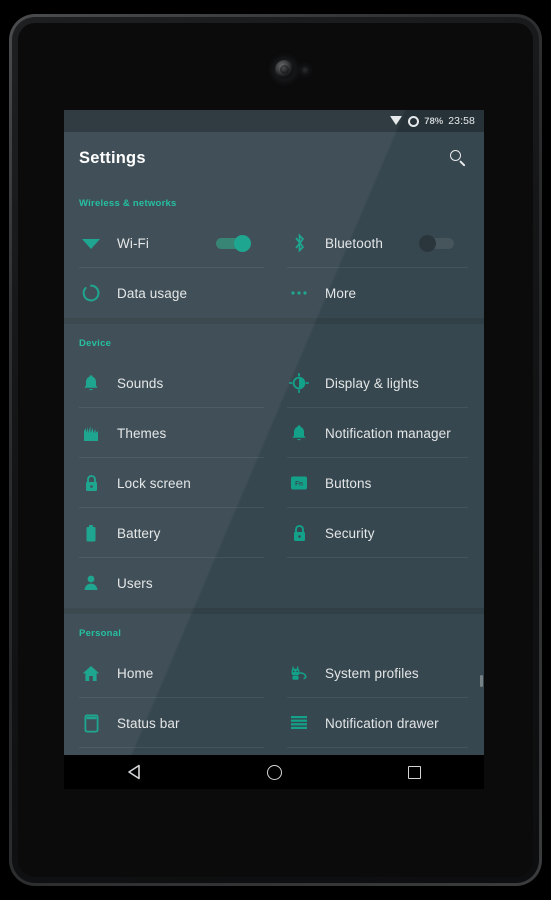  What do you see at coordinates (299, 673) in the screenshot?
I see `android-robot-icon` at bounding box center [299, 673].